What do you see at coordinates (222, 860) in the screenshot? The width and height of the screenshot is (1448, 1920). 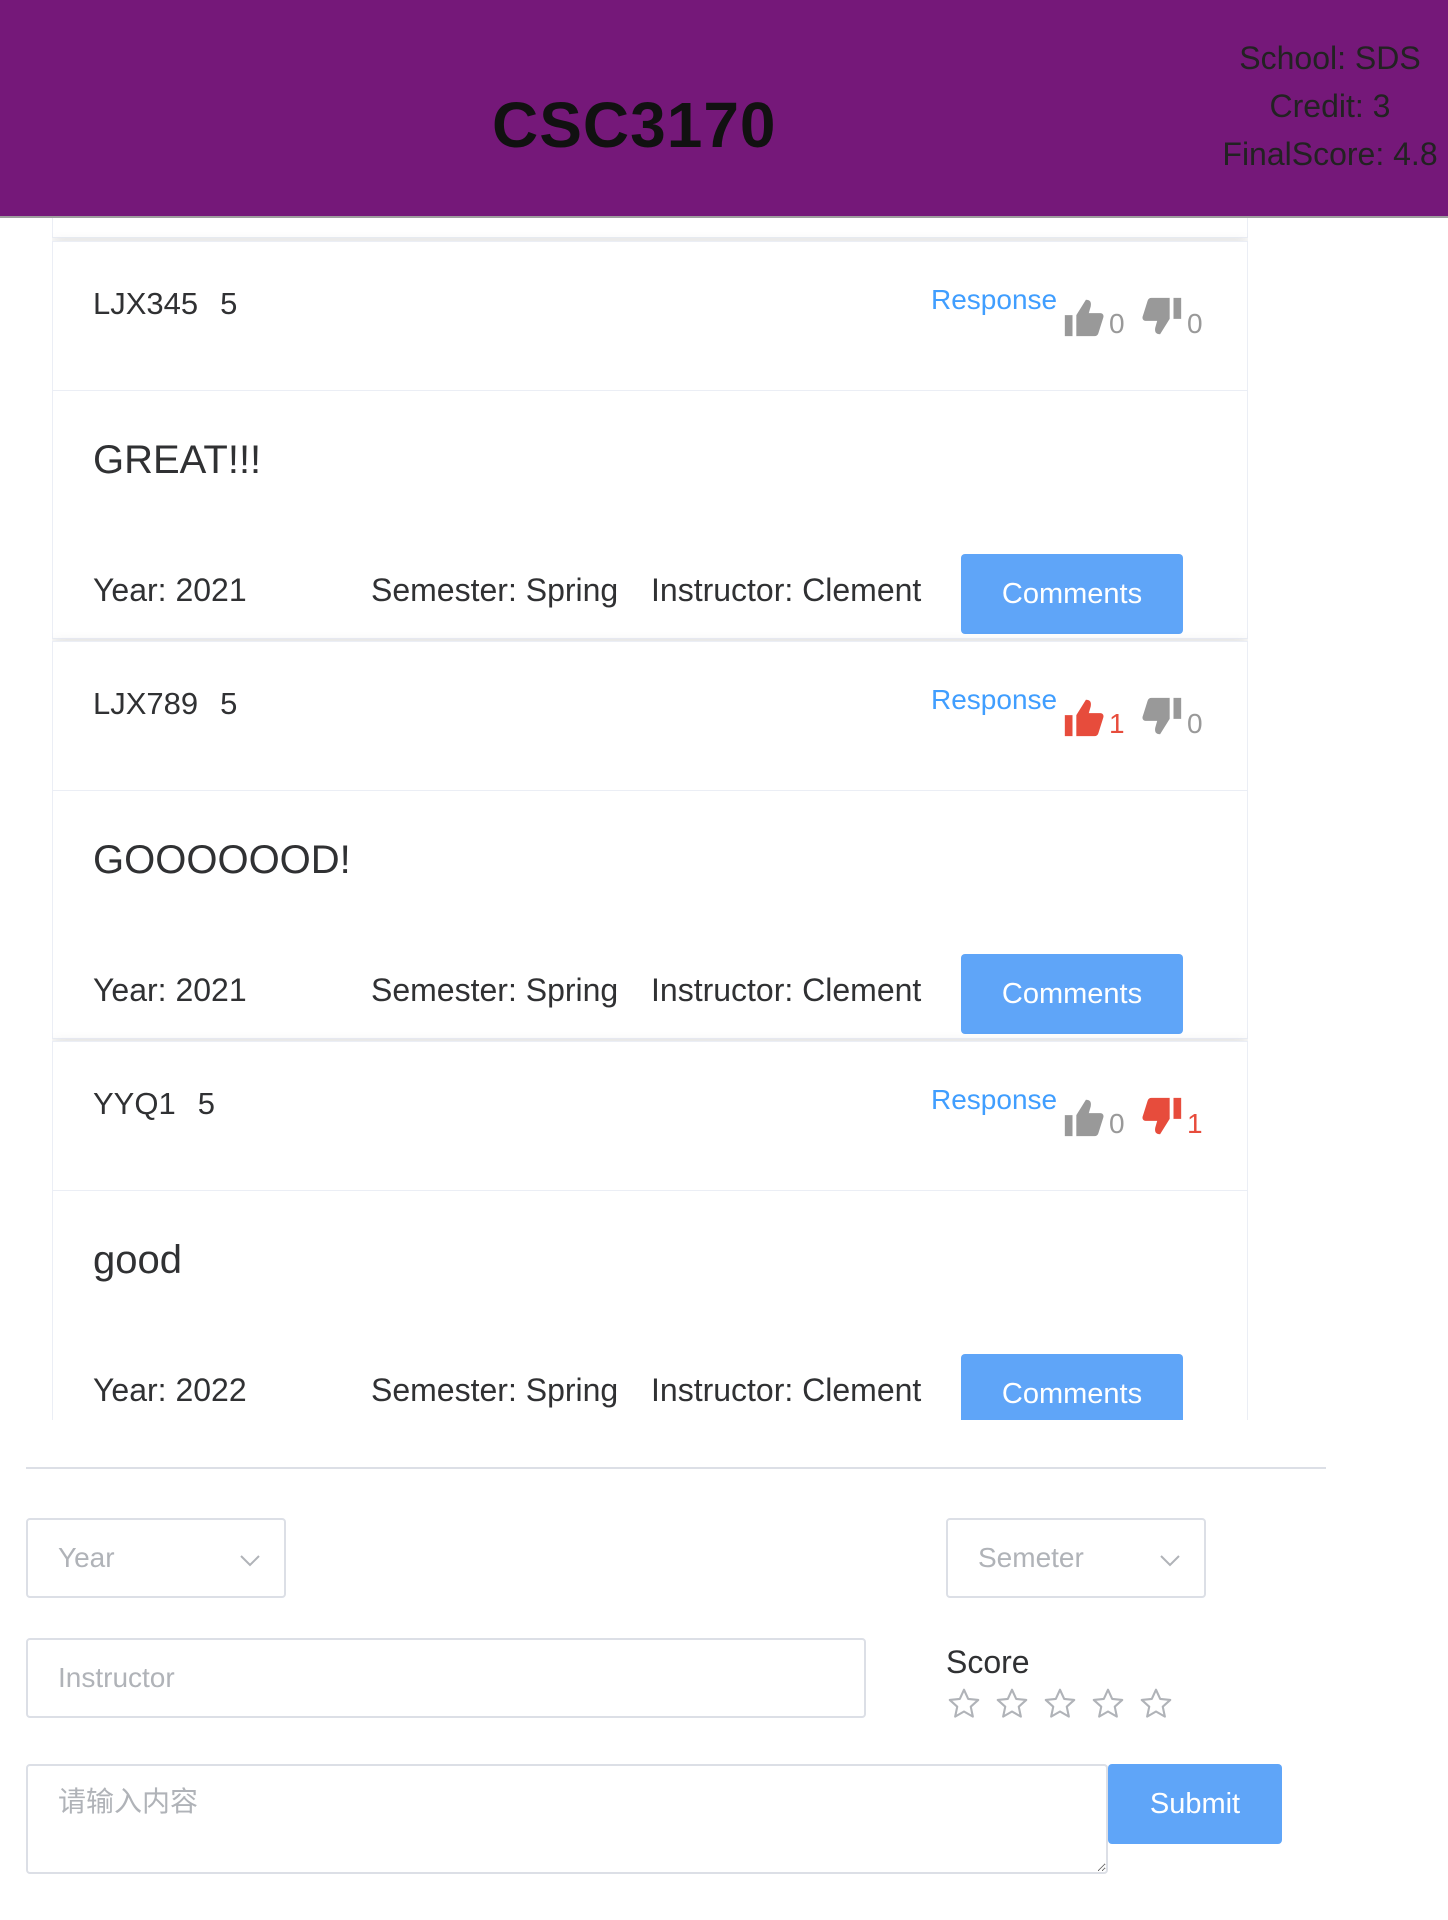 I see `comment-content: GOOOOOOD!` at bounding box center [222, 860].